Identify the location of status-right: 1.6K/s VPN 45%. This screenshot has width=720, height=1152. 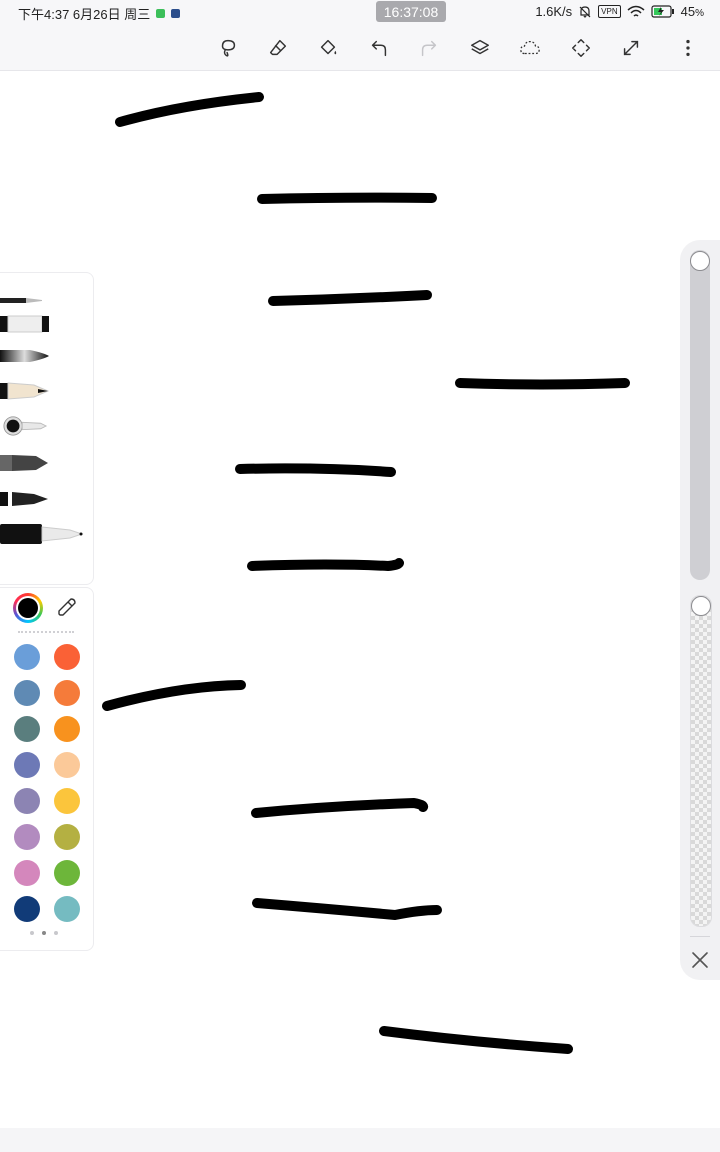
(619, 11).